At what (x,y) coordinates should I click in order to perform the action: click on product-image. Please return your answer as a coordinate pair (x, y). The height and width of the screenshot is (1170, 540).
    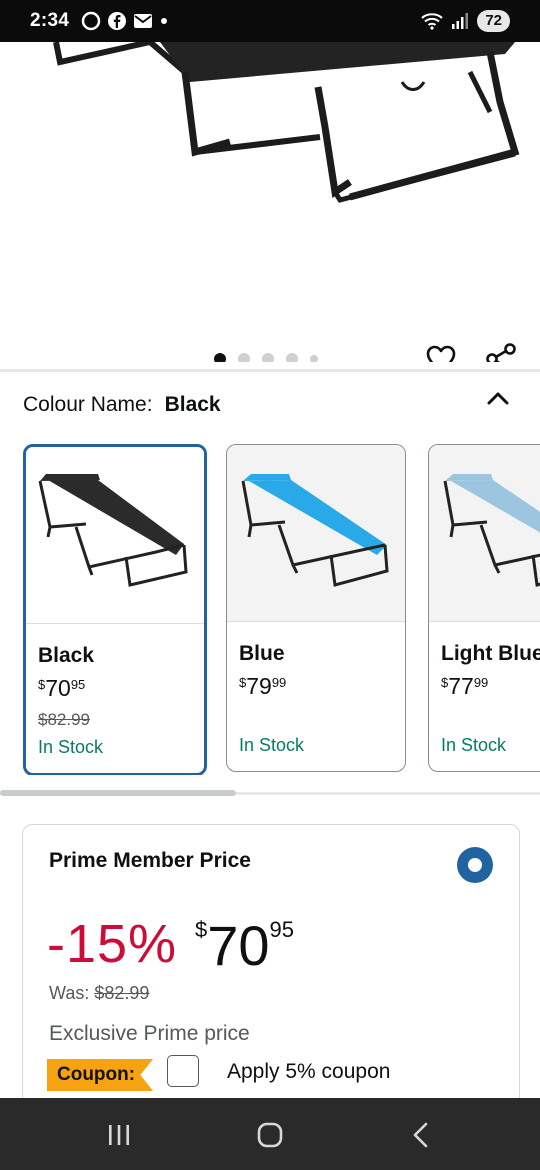
    Looking at the image, I should click on (286, 122).